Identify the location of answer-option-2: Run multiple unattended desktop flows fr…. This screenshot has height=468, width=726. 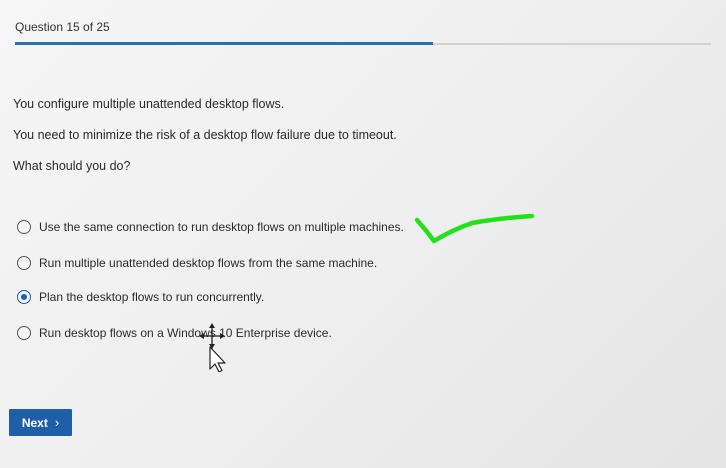
(197, 263).